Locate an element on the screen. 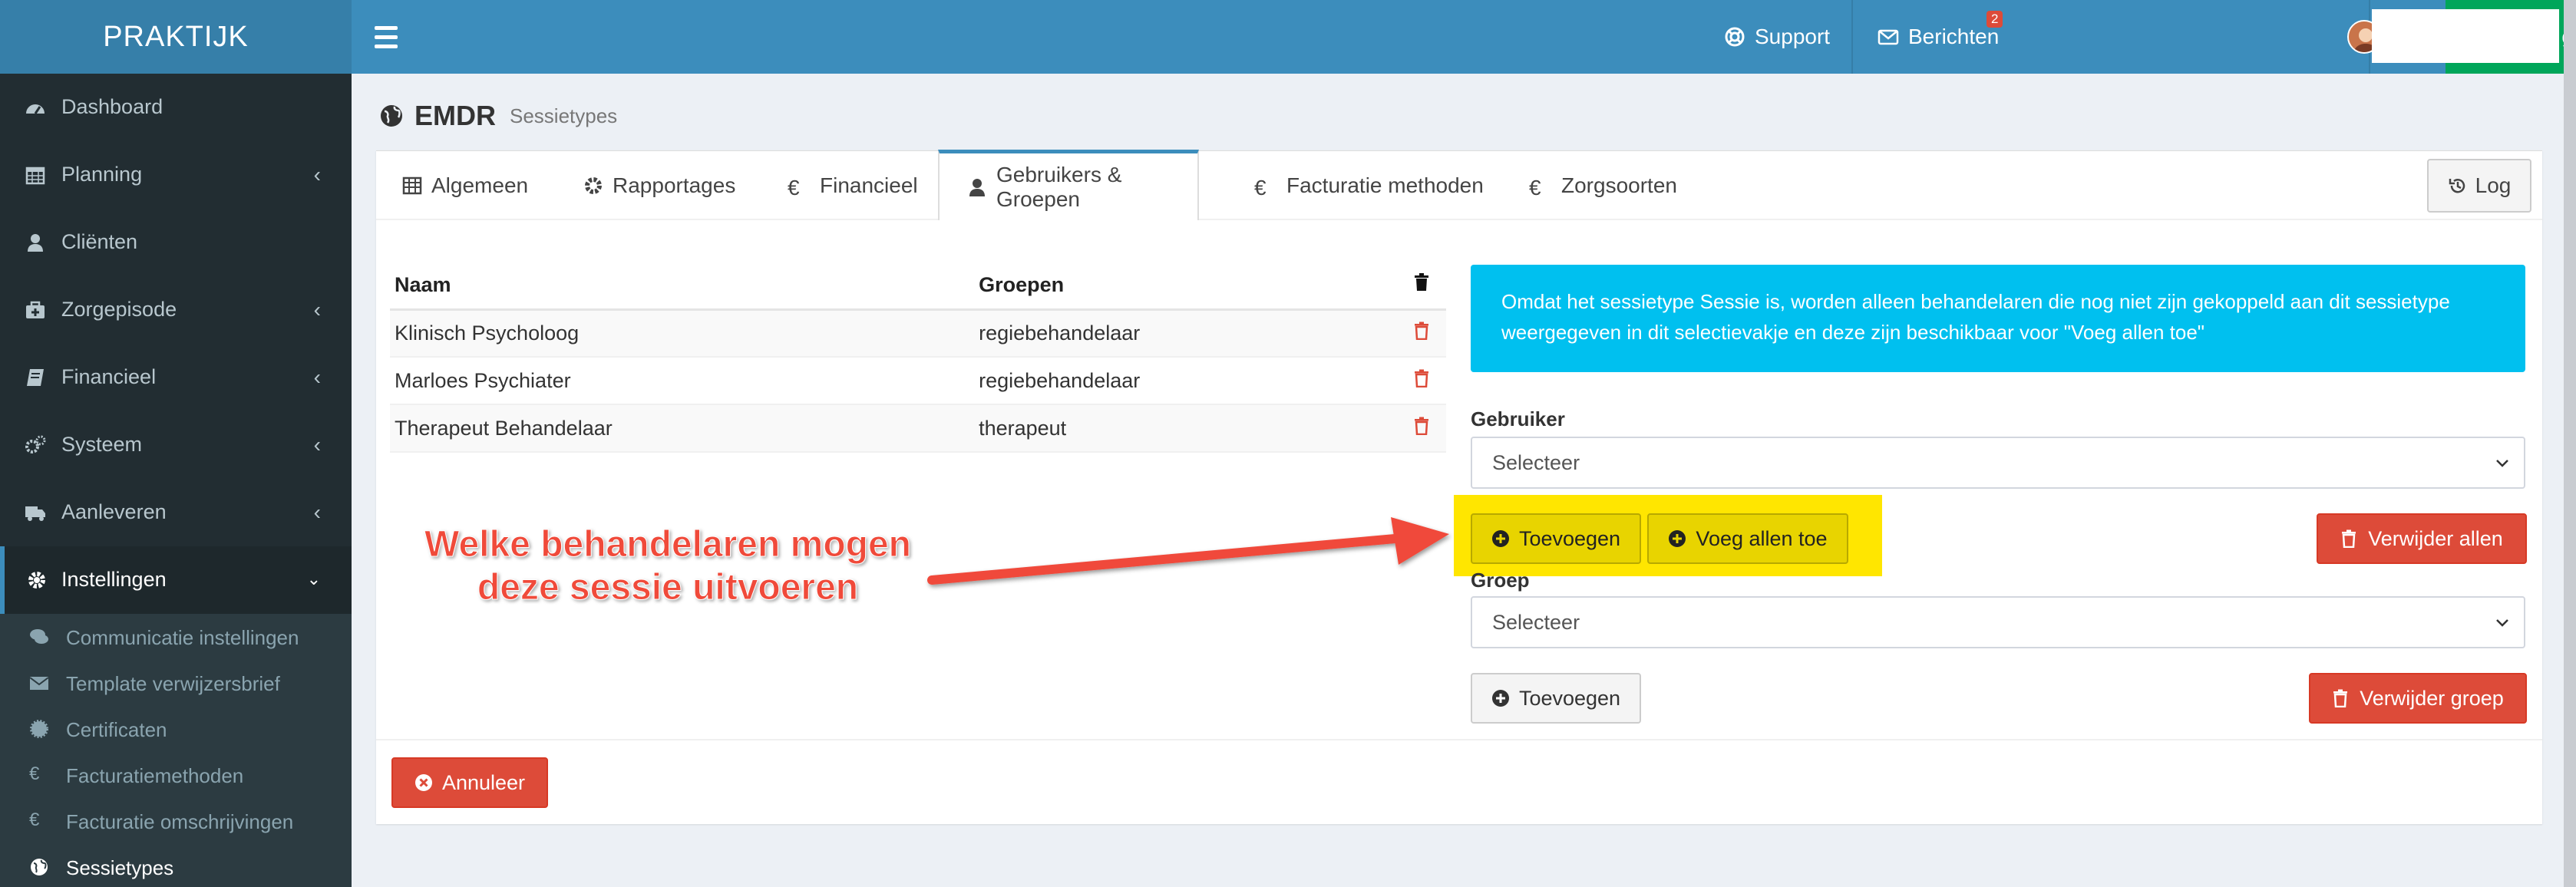 This screenshot has width=2576, height=887. gebruiker-label: Gebruiker is located at coordinates (1518, 418).